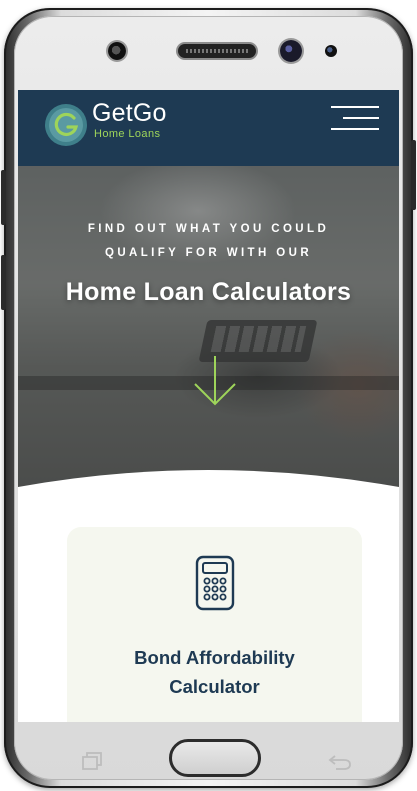  Describe the element at coordinates (129, 113) in the screenshot. I see `brand-name: GetGo` at that location.